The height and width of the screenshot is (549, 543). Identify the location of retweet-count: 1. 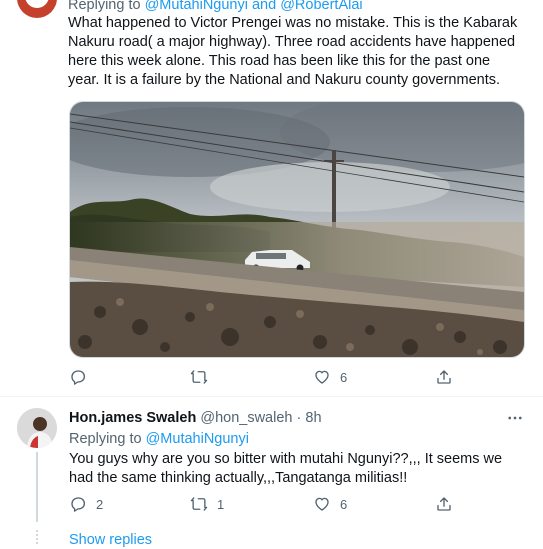
(221, 504).